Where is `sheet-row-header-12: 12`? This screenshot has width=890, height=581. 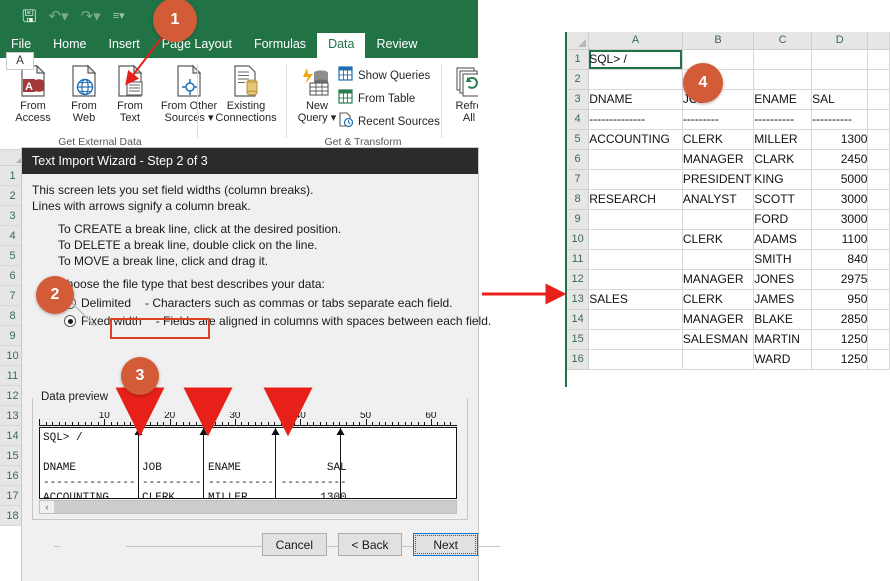
sheet-row-header-12: 12 is located at coordinates (578, 279).